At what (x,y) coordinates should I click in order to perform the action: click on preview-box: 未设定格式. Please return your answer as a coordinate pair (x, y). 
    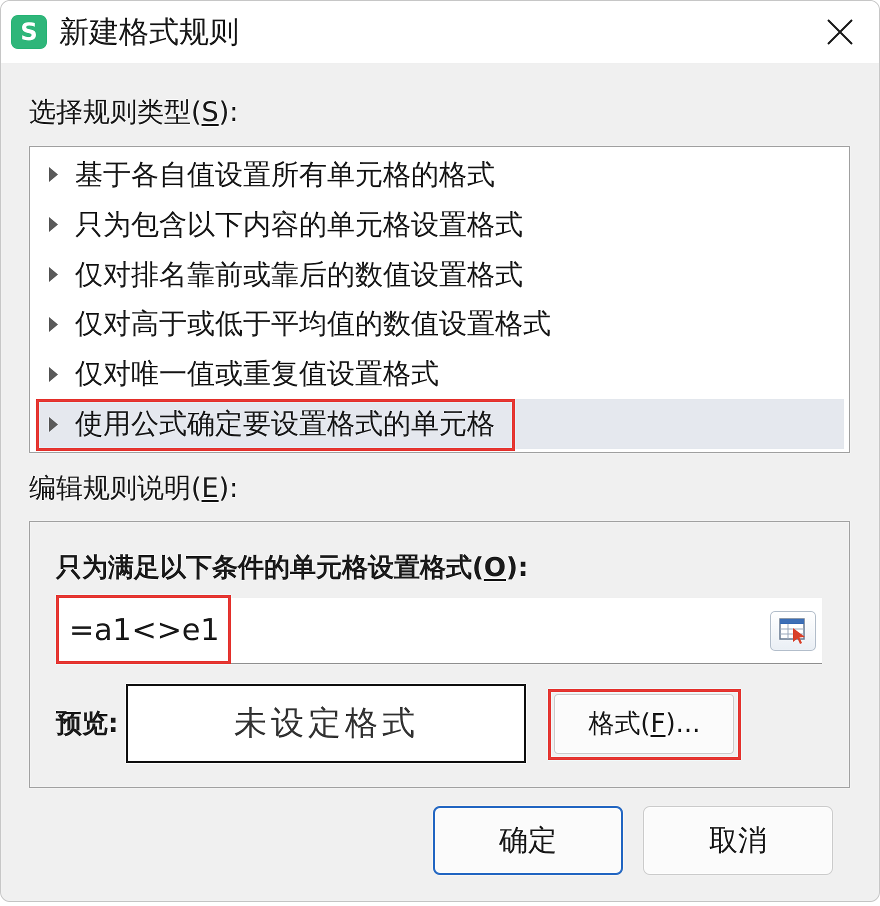
    Looking at the image, I should click on (326, 723).